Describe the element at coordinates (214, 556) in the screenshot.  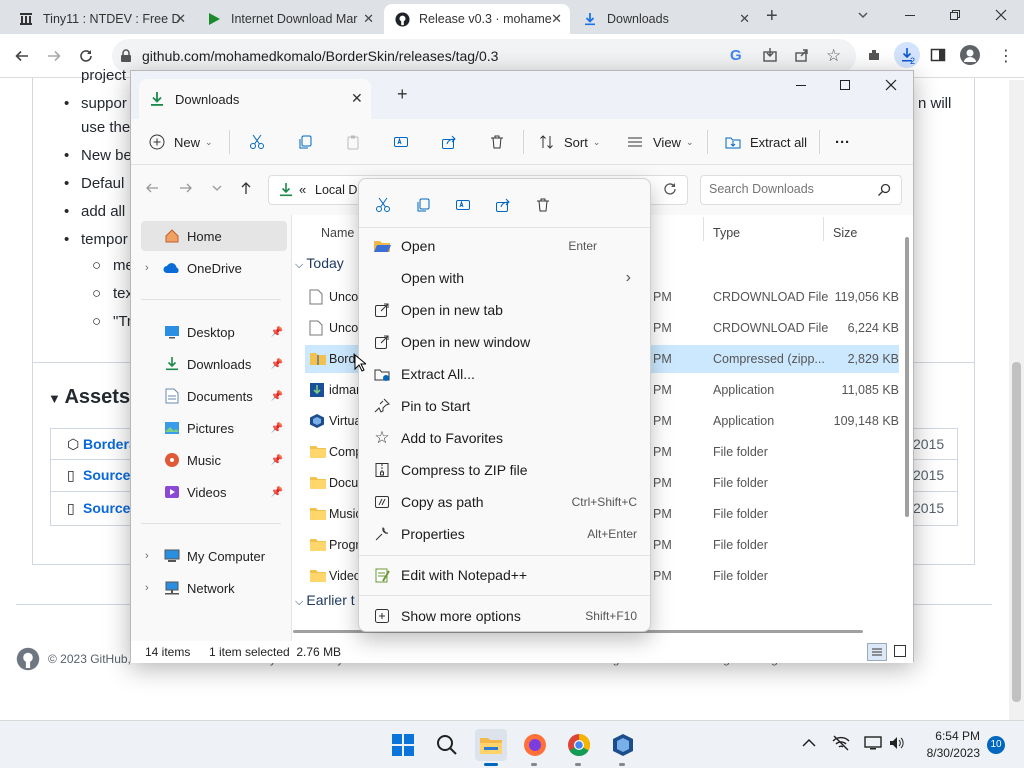
I see `nav-item-my-computer: › My Computer` at that location.